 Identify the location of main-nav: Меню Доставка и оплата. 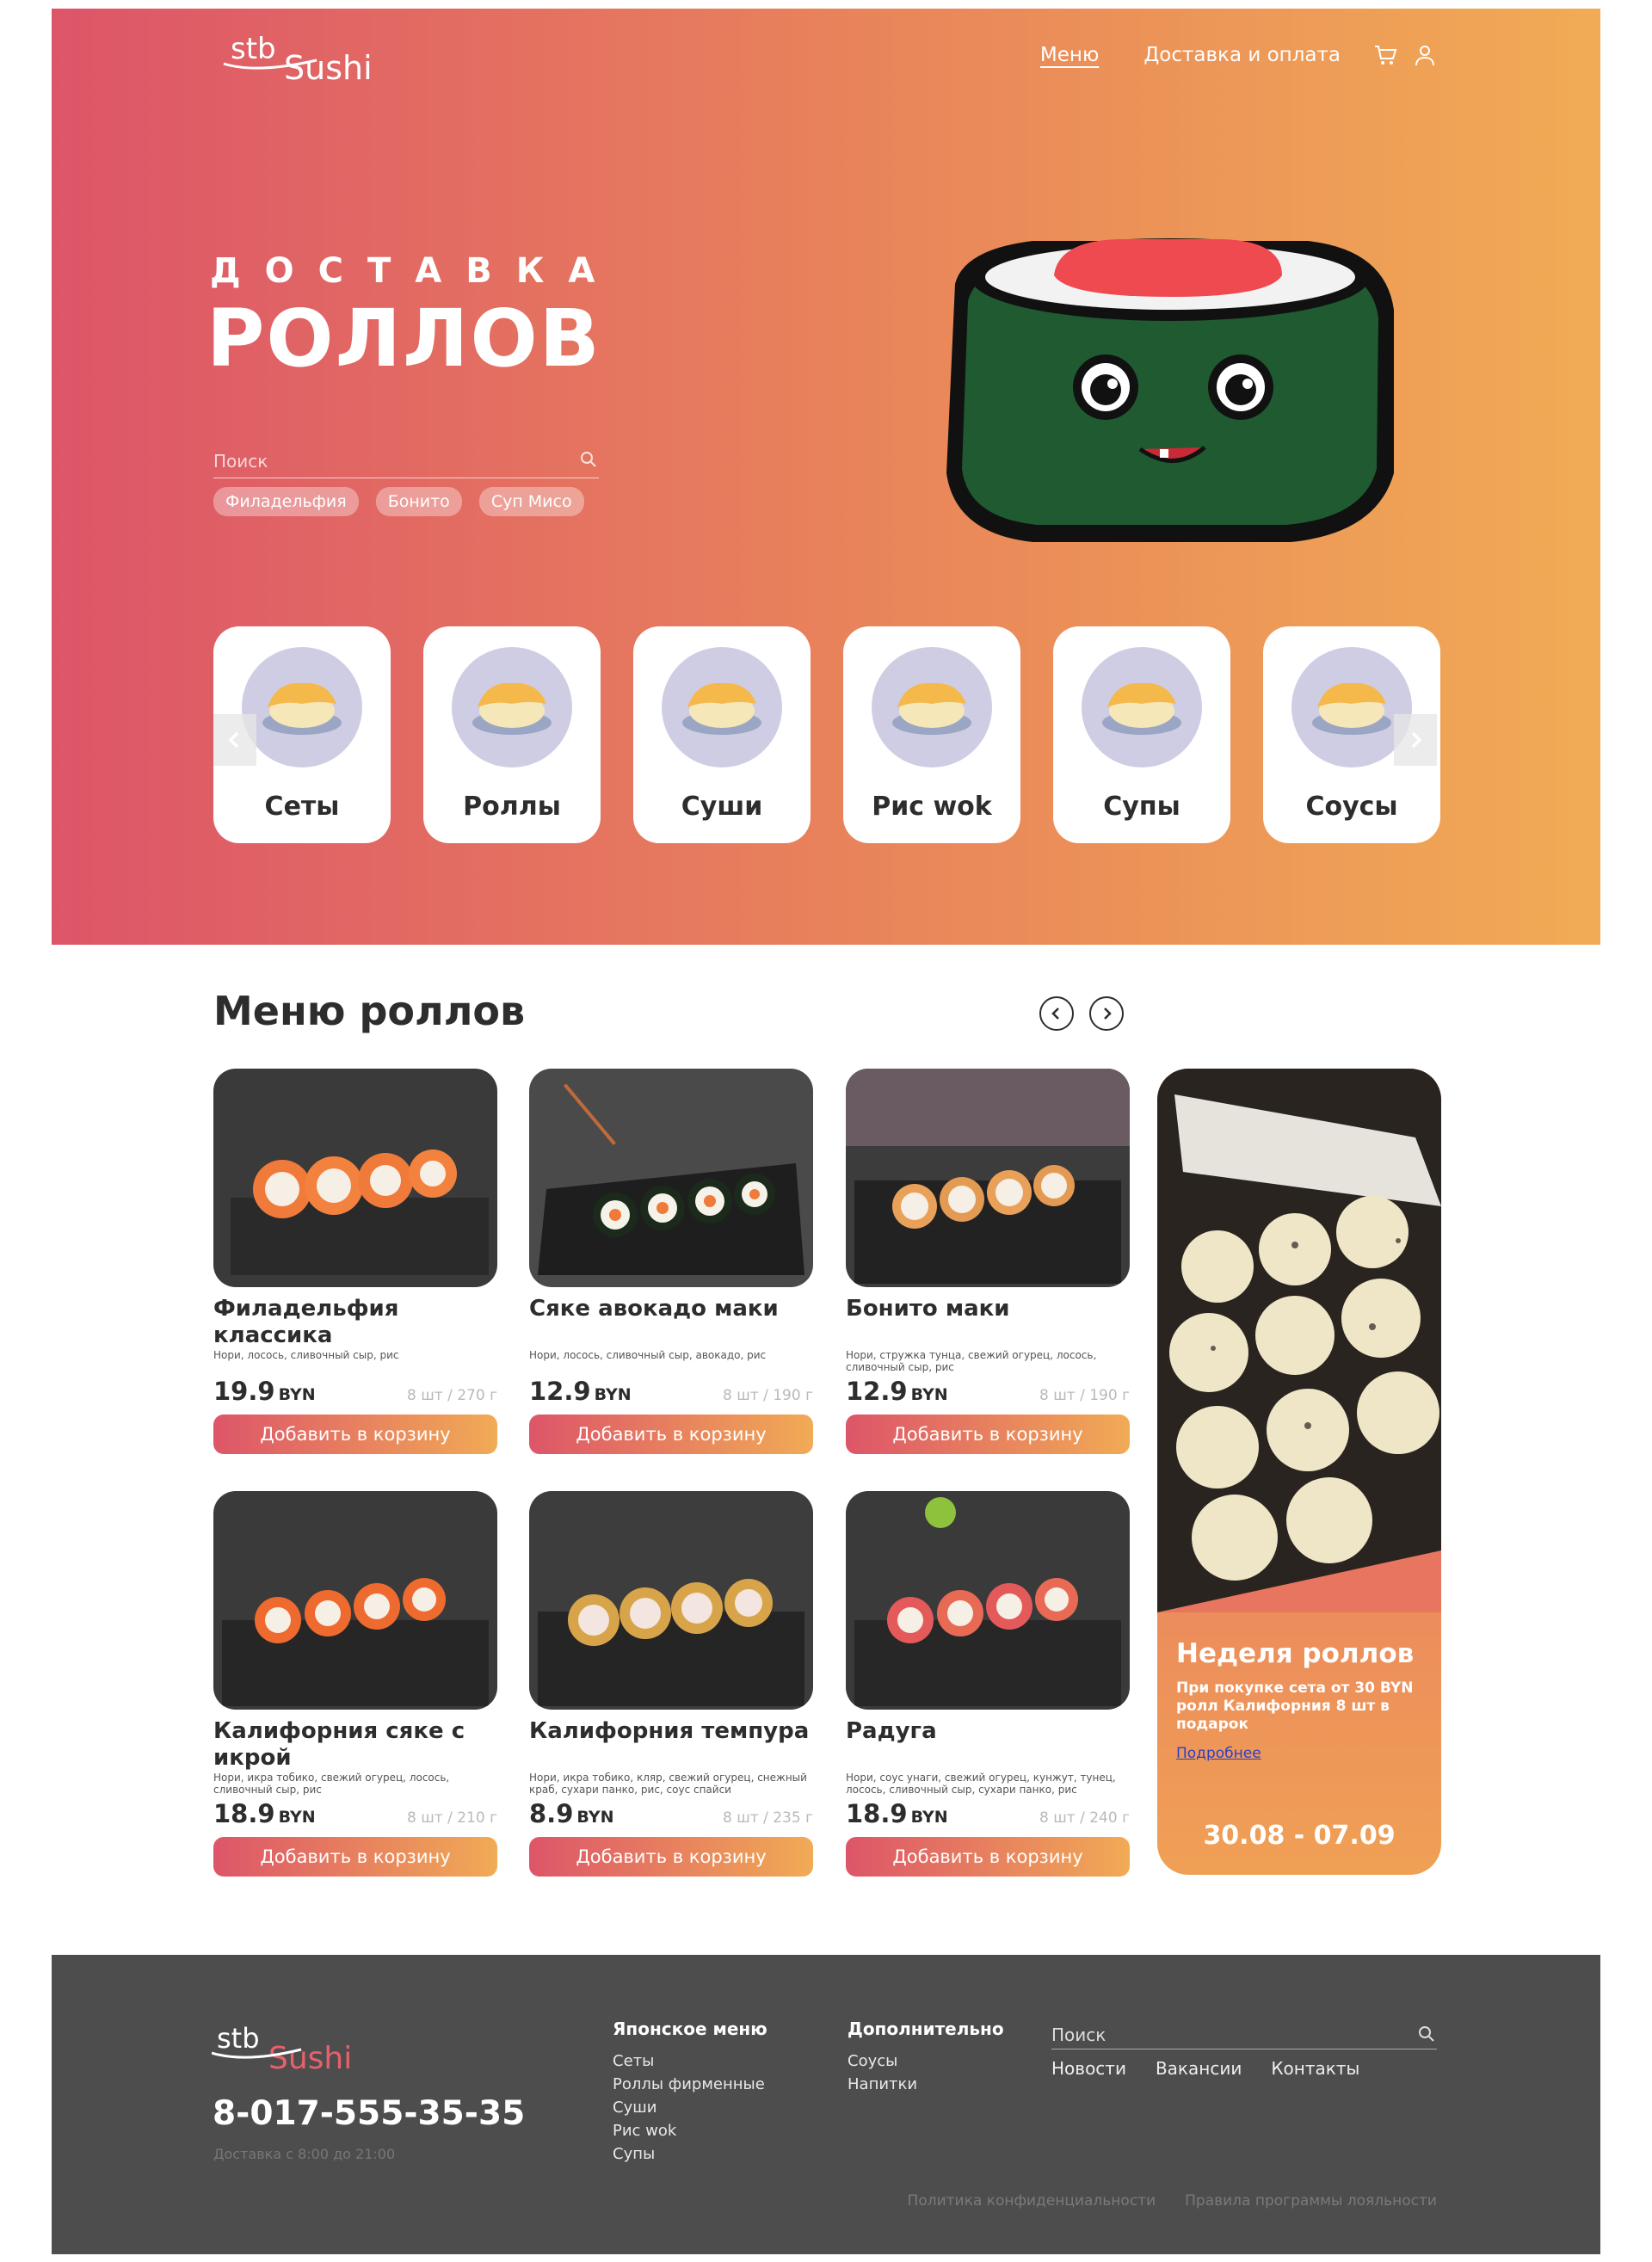
(1238, 55).